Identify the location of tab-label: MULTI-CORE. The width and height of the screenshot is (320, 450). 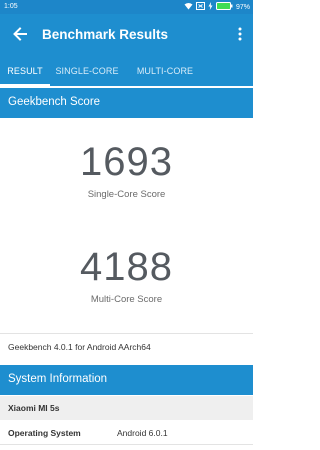
(165, 71).